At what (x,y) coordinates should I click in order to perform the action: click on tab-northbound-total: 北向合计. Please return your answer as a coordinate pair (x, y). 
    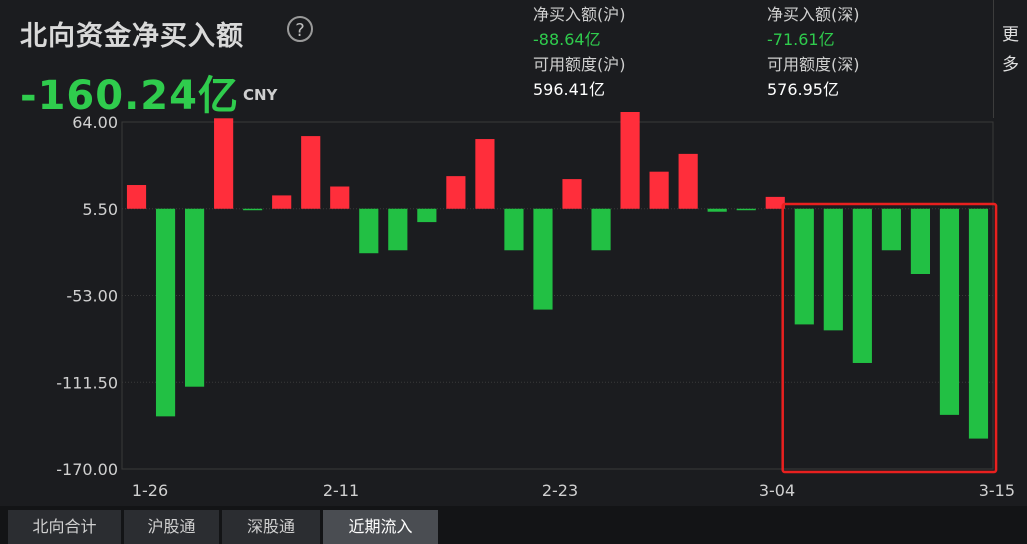
    Looking at the image, I should click on (64, 527).